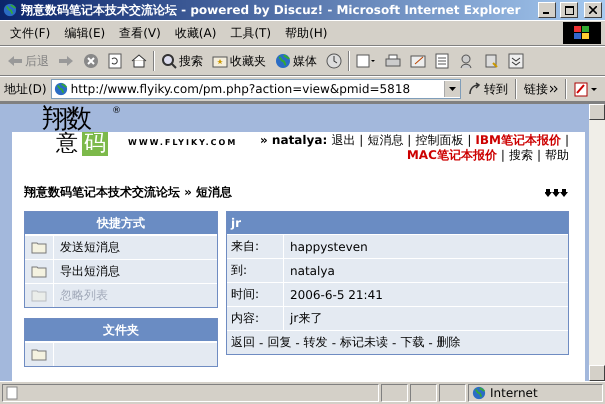 The height and width of the screenshot is (404, 605). What do you see at coordinates (85, 33) in the screenshot?
I see `menu-item: 编辑(E)` at bounding box center [85, 33].